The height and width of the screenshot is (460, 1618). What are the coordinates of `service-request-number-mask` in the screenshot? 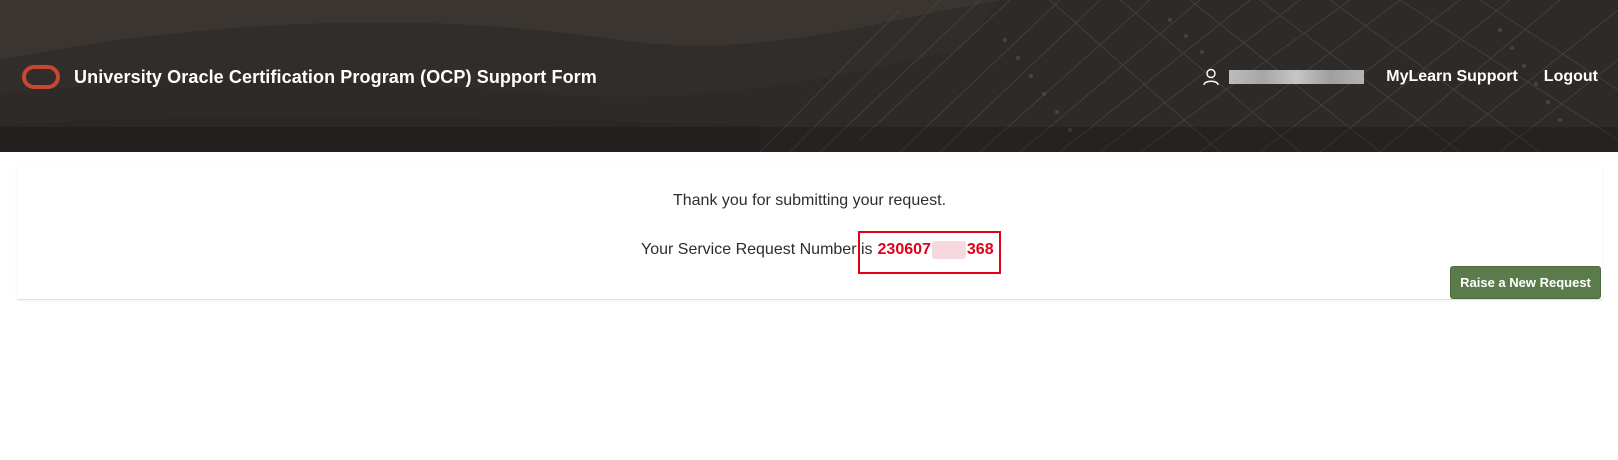 It's located at (948, 250).